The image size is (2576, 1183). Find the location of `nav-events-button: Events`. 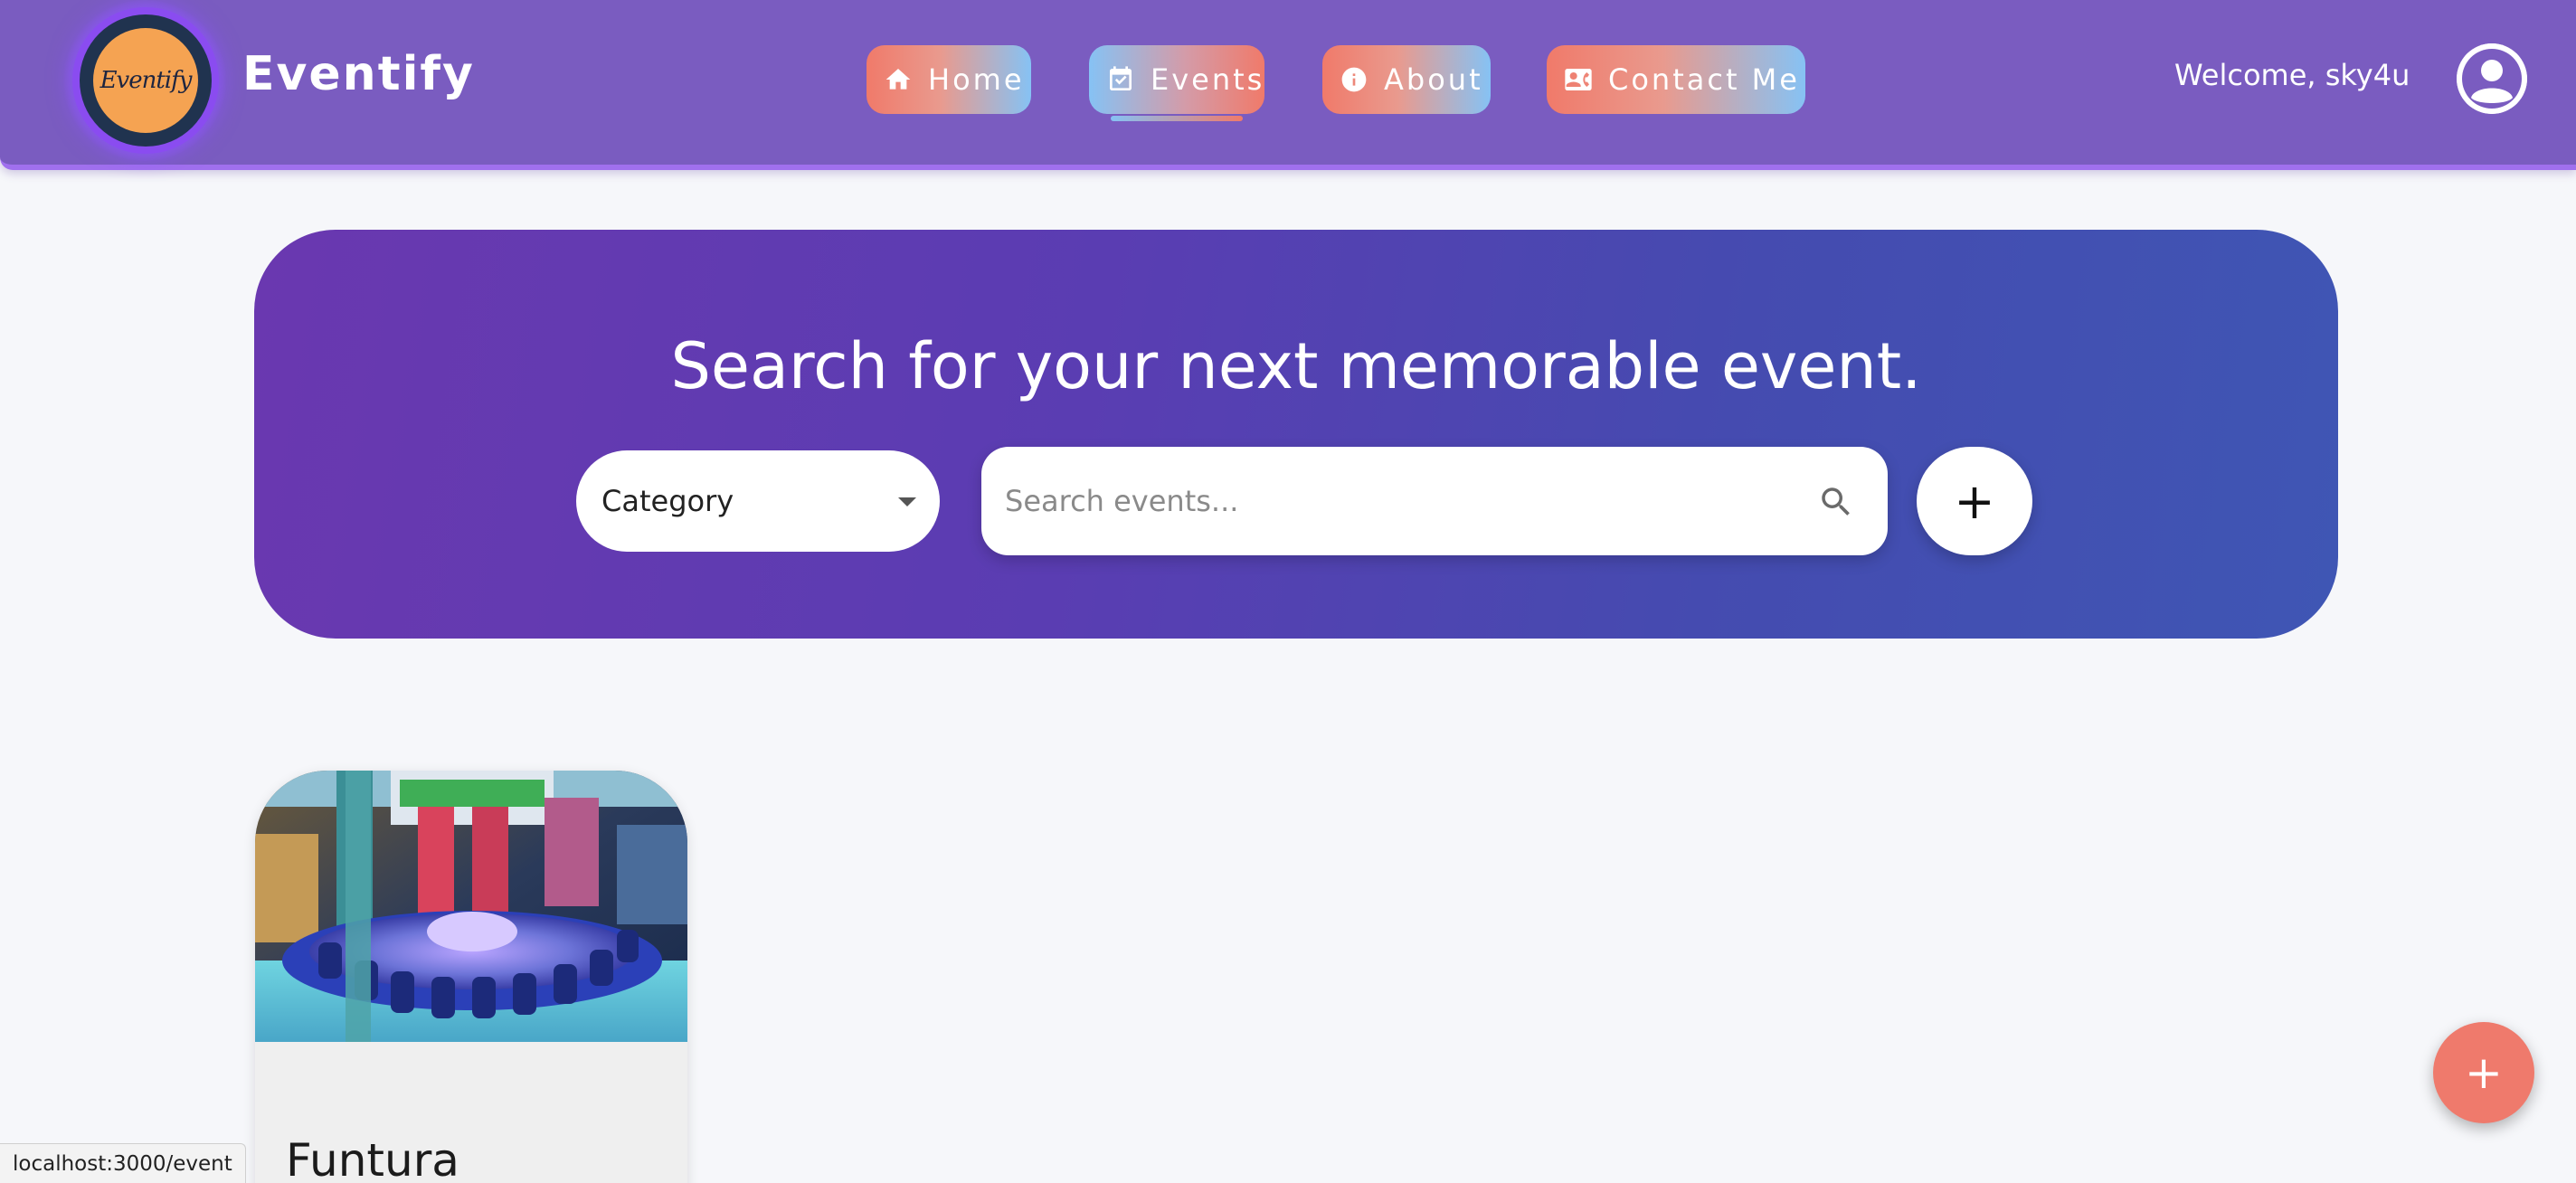

nav-events-button: Events is located at coordinates (1177, 79).